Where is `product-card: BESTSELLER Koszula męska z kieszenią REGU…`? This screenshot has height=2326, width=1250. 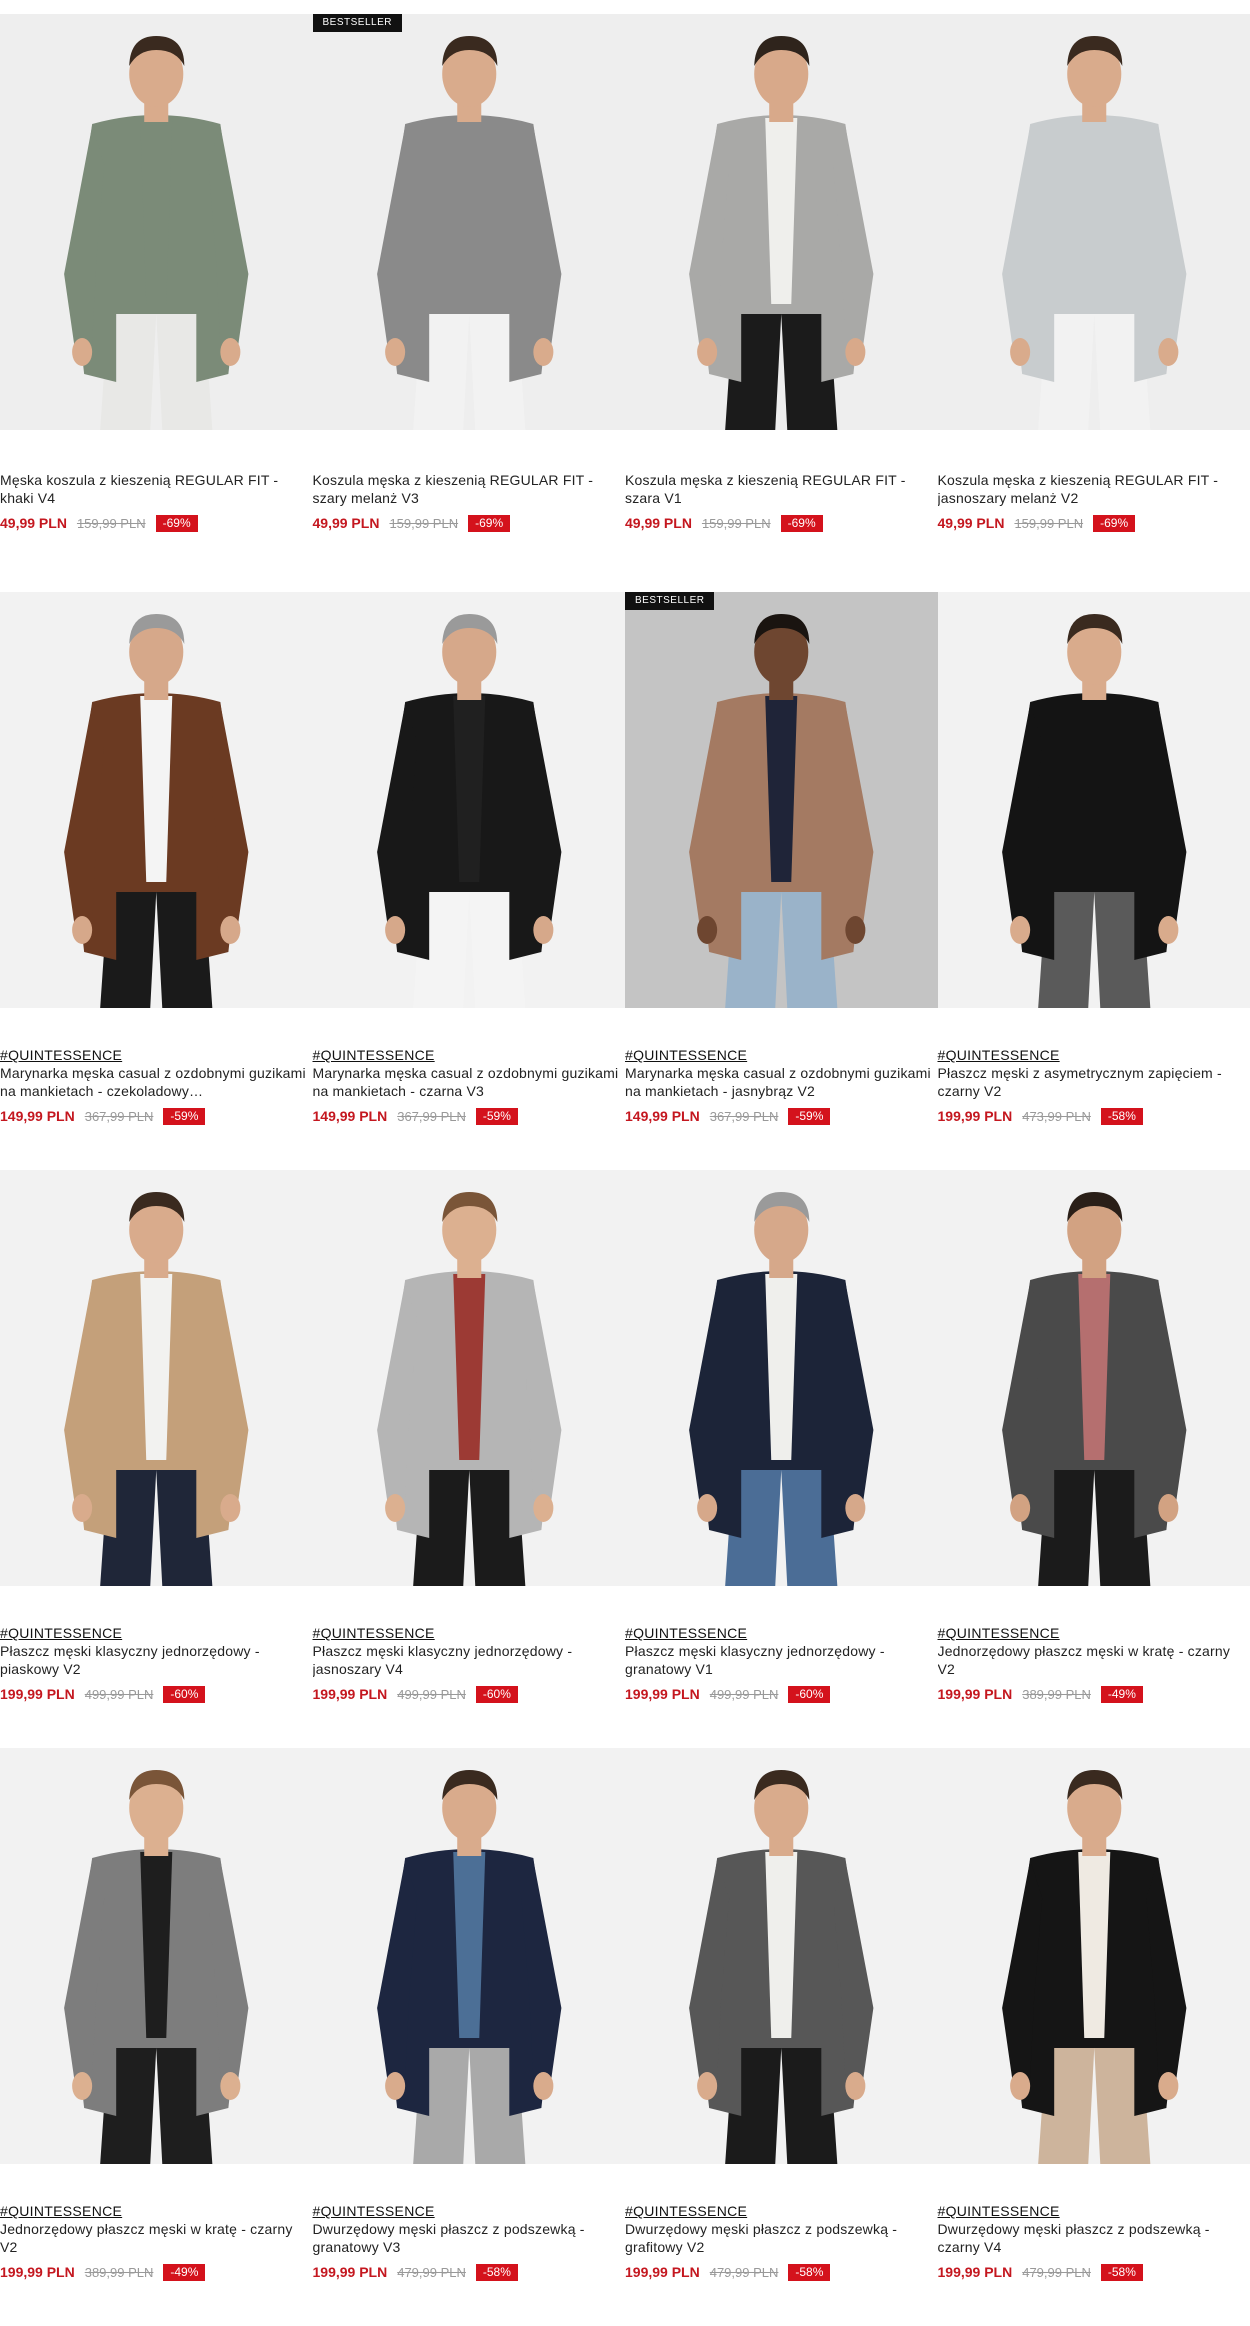
product-card: BESTSELLER Koszula męska z kieszenią REGU… is located at coordinates (469, 303).